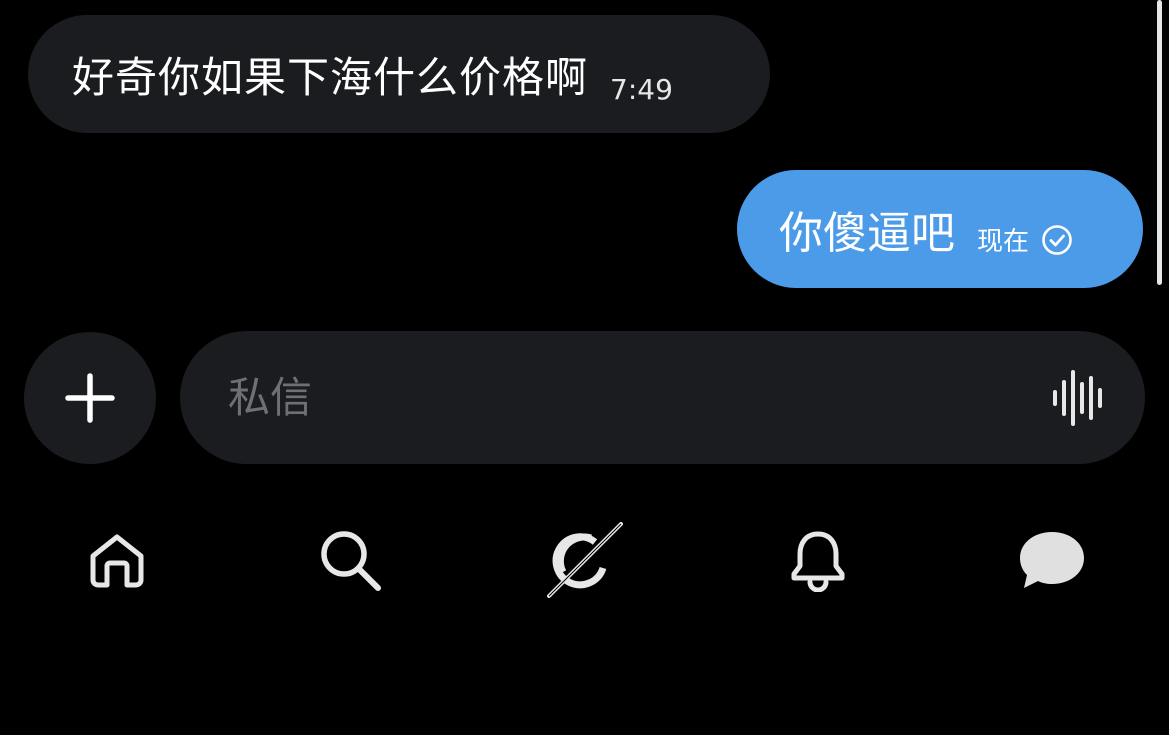  Describe the element at coordinates (1003, 241) in the screenshot. I see `outgoing-message-time: 现在` at that location.